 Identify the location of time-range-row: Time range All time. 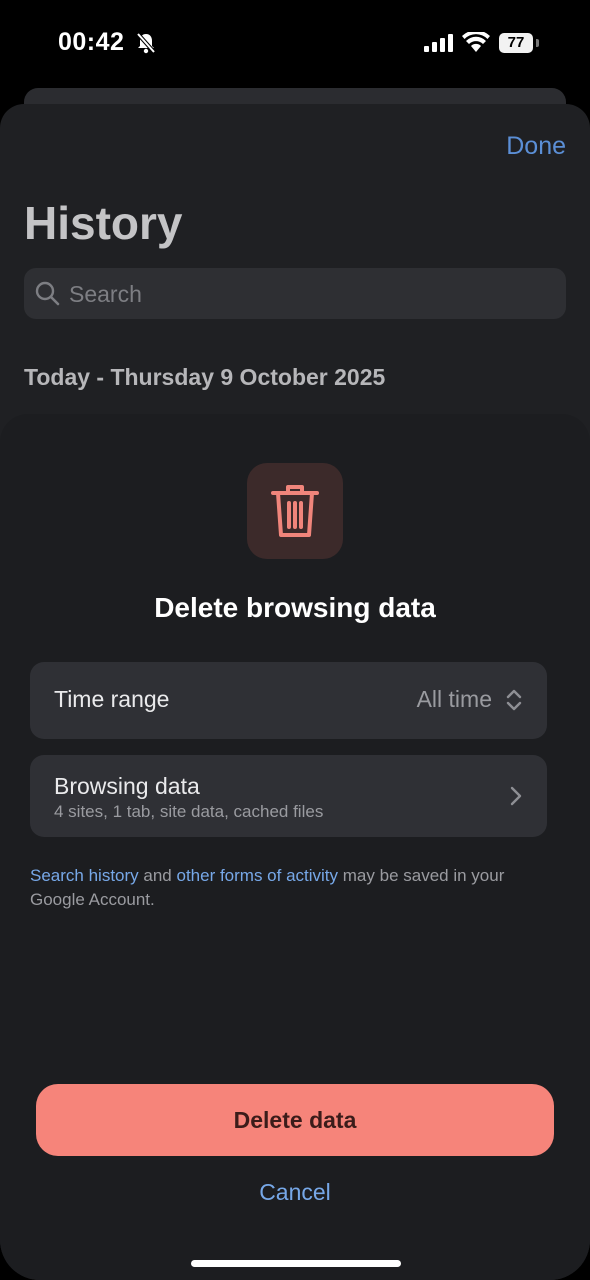
(288, 700).